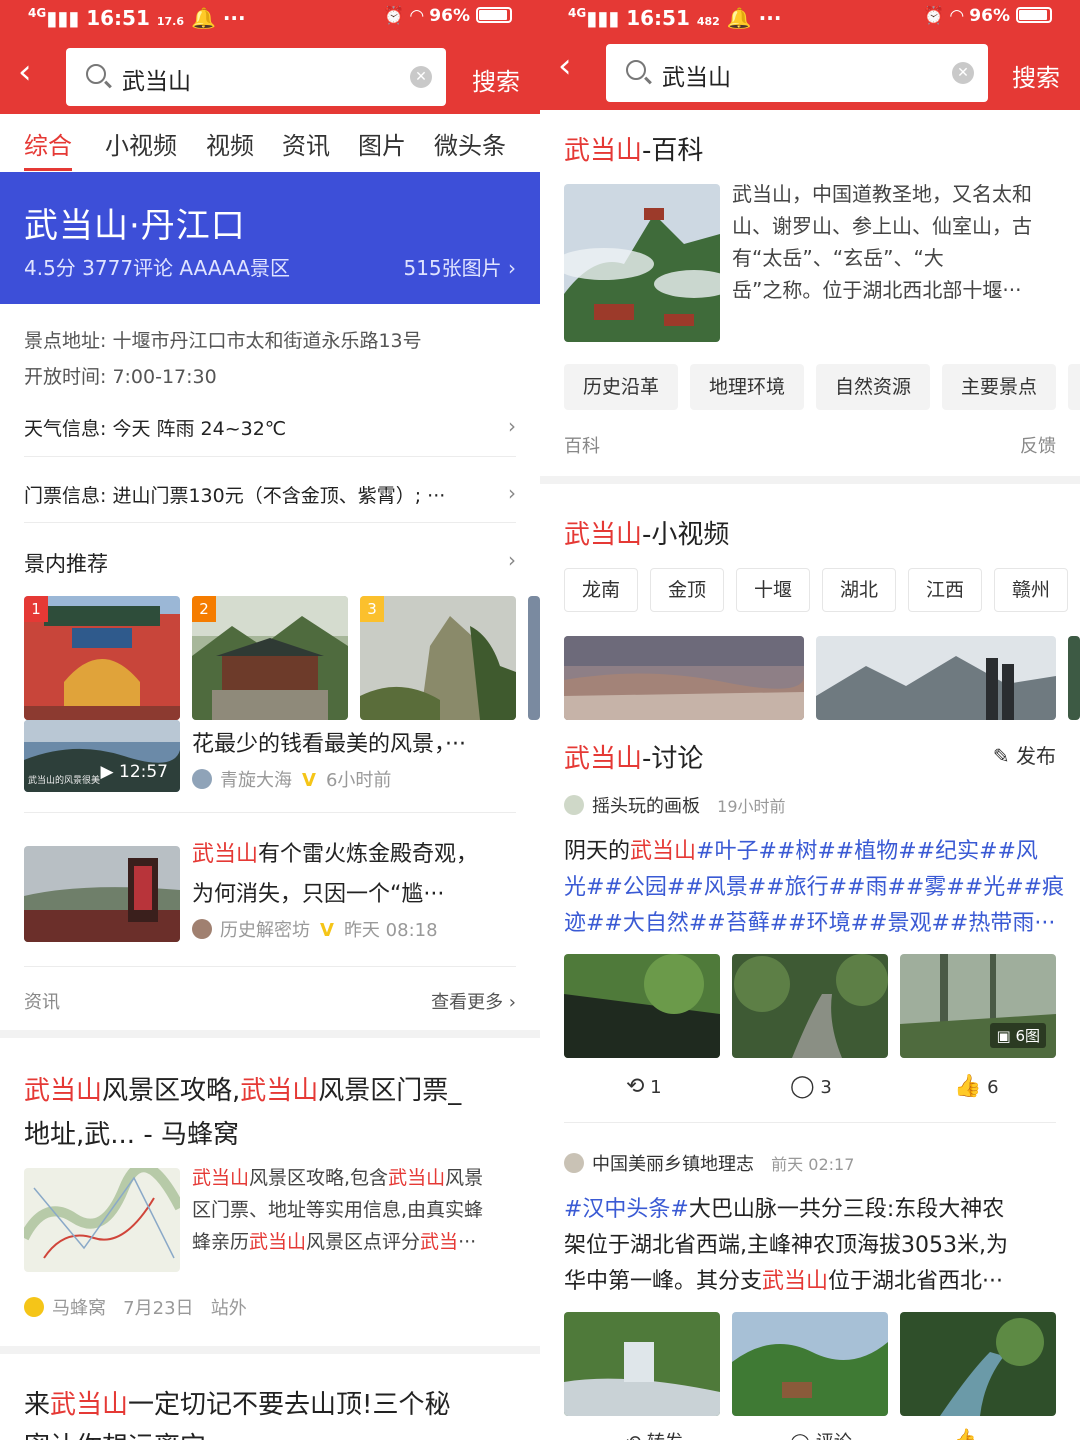 The image size is (1080, 1440). What do you see at coordinates (473, 1001) in the screenshot?
I see `see-more-link: 查看更多 ›` at bounding box center [473, 1001].